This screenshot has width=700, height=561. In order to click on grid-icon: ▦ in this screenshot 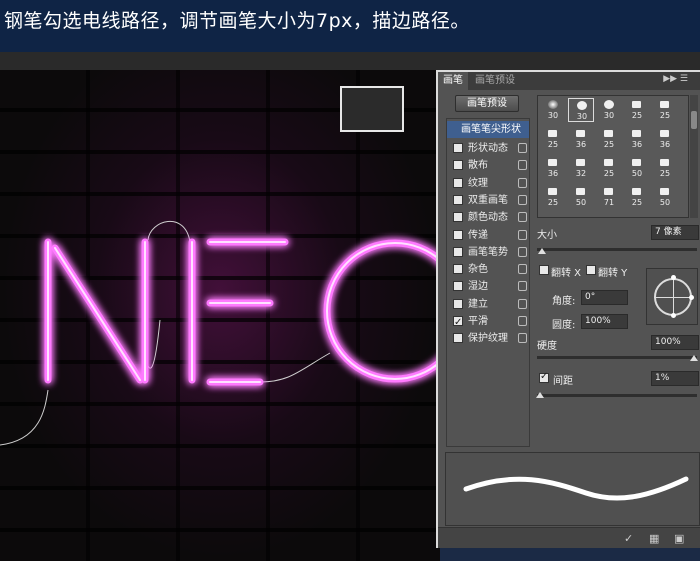, I will do `click(654, 538)`.